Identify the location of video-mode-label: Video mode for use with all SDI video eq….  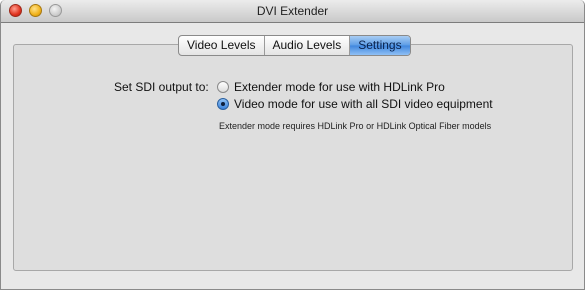
(363, 104).